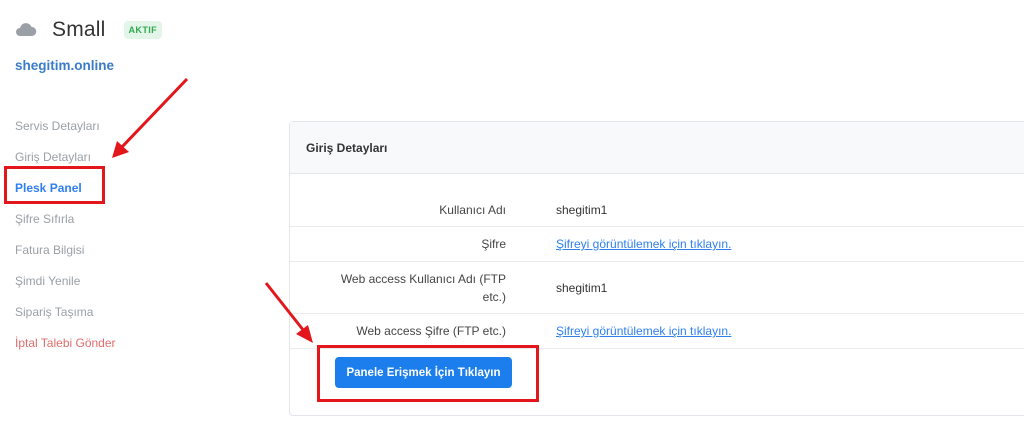 Image resolution: width=1024 pixels, height=426 pixels. Describe the element at coordinates (26, 30) in the screenshot. I see `cloud-icon` at that location.